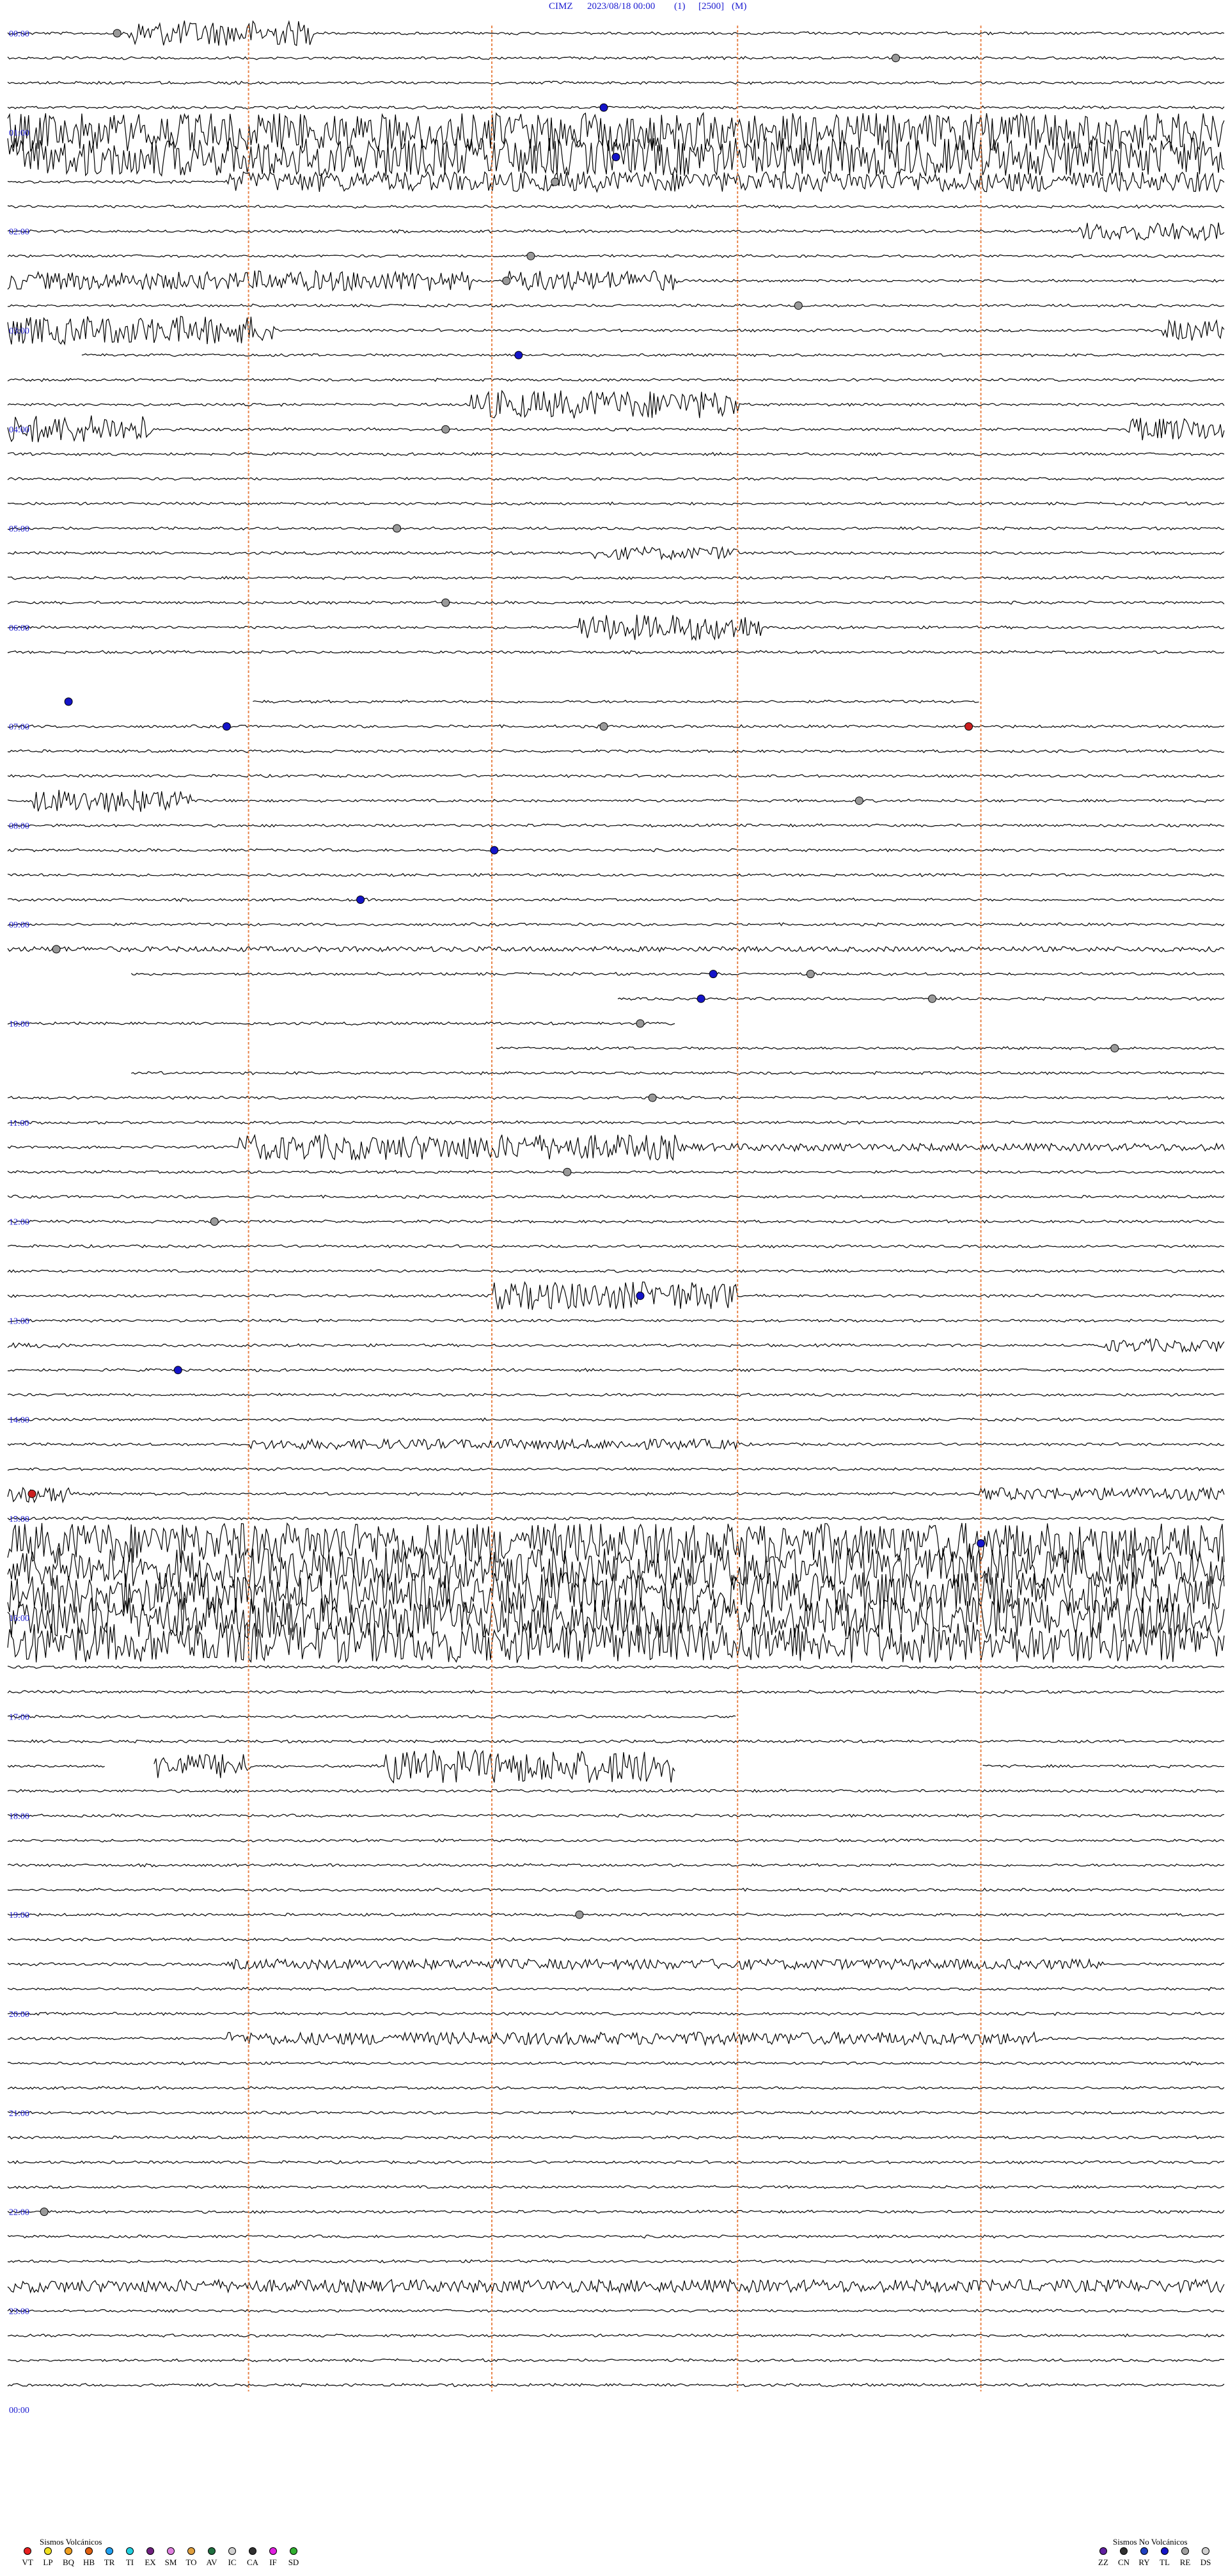 The height and width of the screenshot is (2576, 1228). I want to click on legend-item: TR, so click(109, 2557).